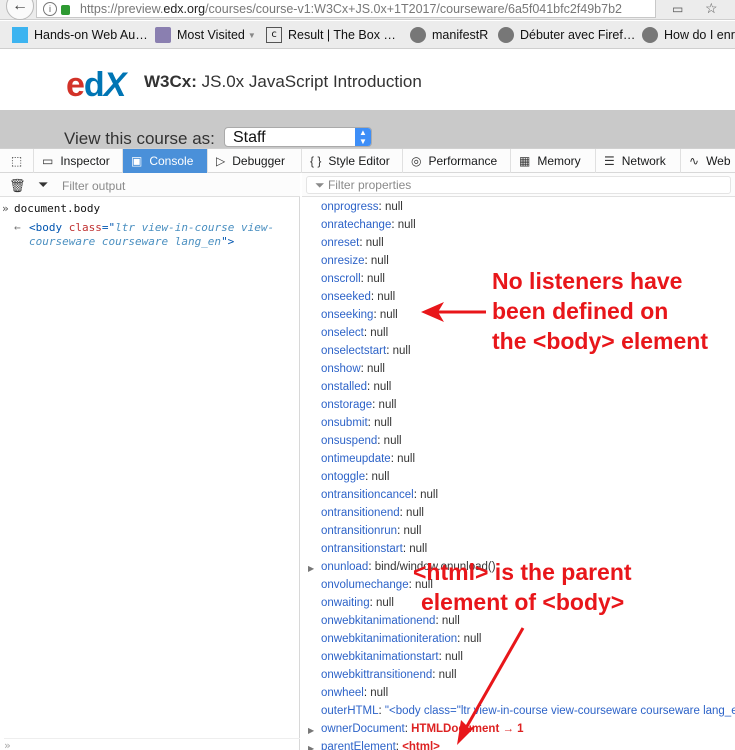 This screenshot has height=750, width=735. Describe the element at coordinates (108, 227) in the screenshot. I see `result-eq: ="` at that location.